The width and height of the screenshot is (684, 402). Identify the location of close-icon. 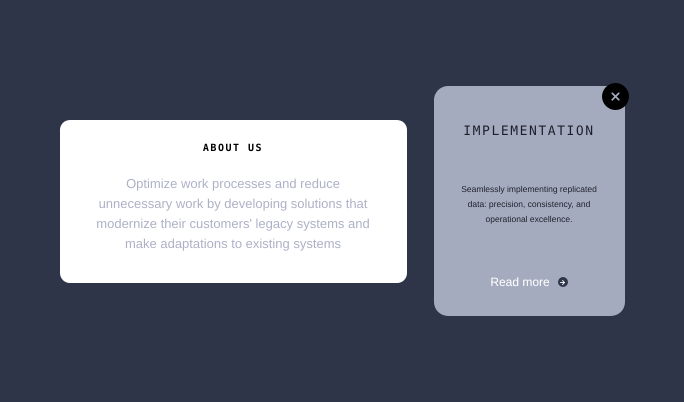
(615, 96).